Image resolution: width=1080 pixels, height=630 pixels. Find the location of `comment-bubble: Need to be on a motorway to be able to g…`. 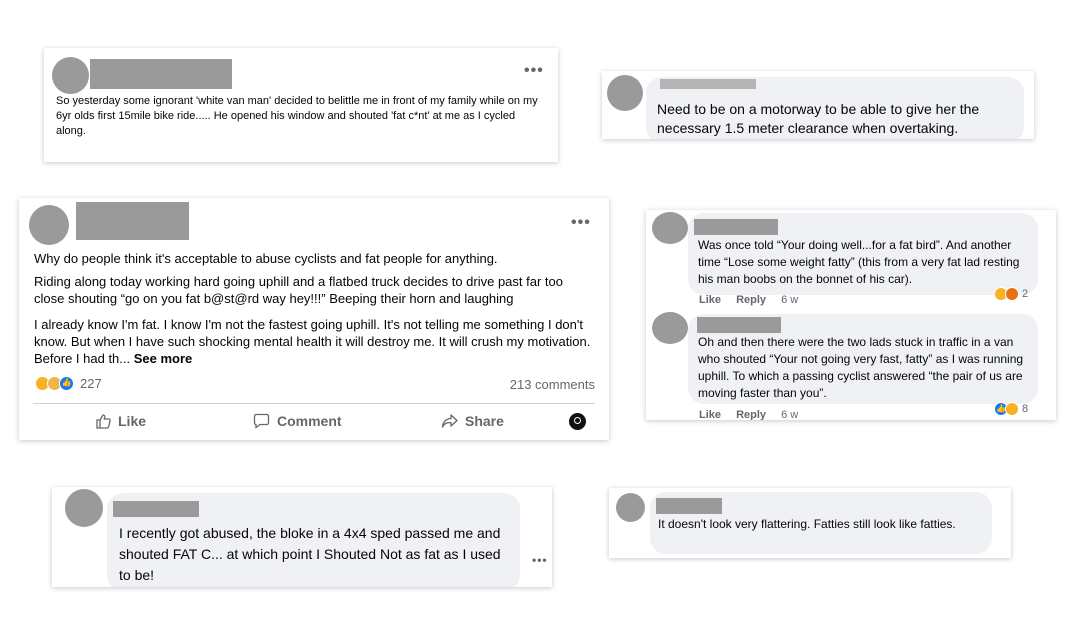

comment-bubble: Need to be on a motorway to be able to g… is located at coordinates (835, 108).